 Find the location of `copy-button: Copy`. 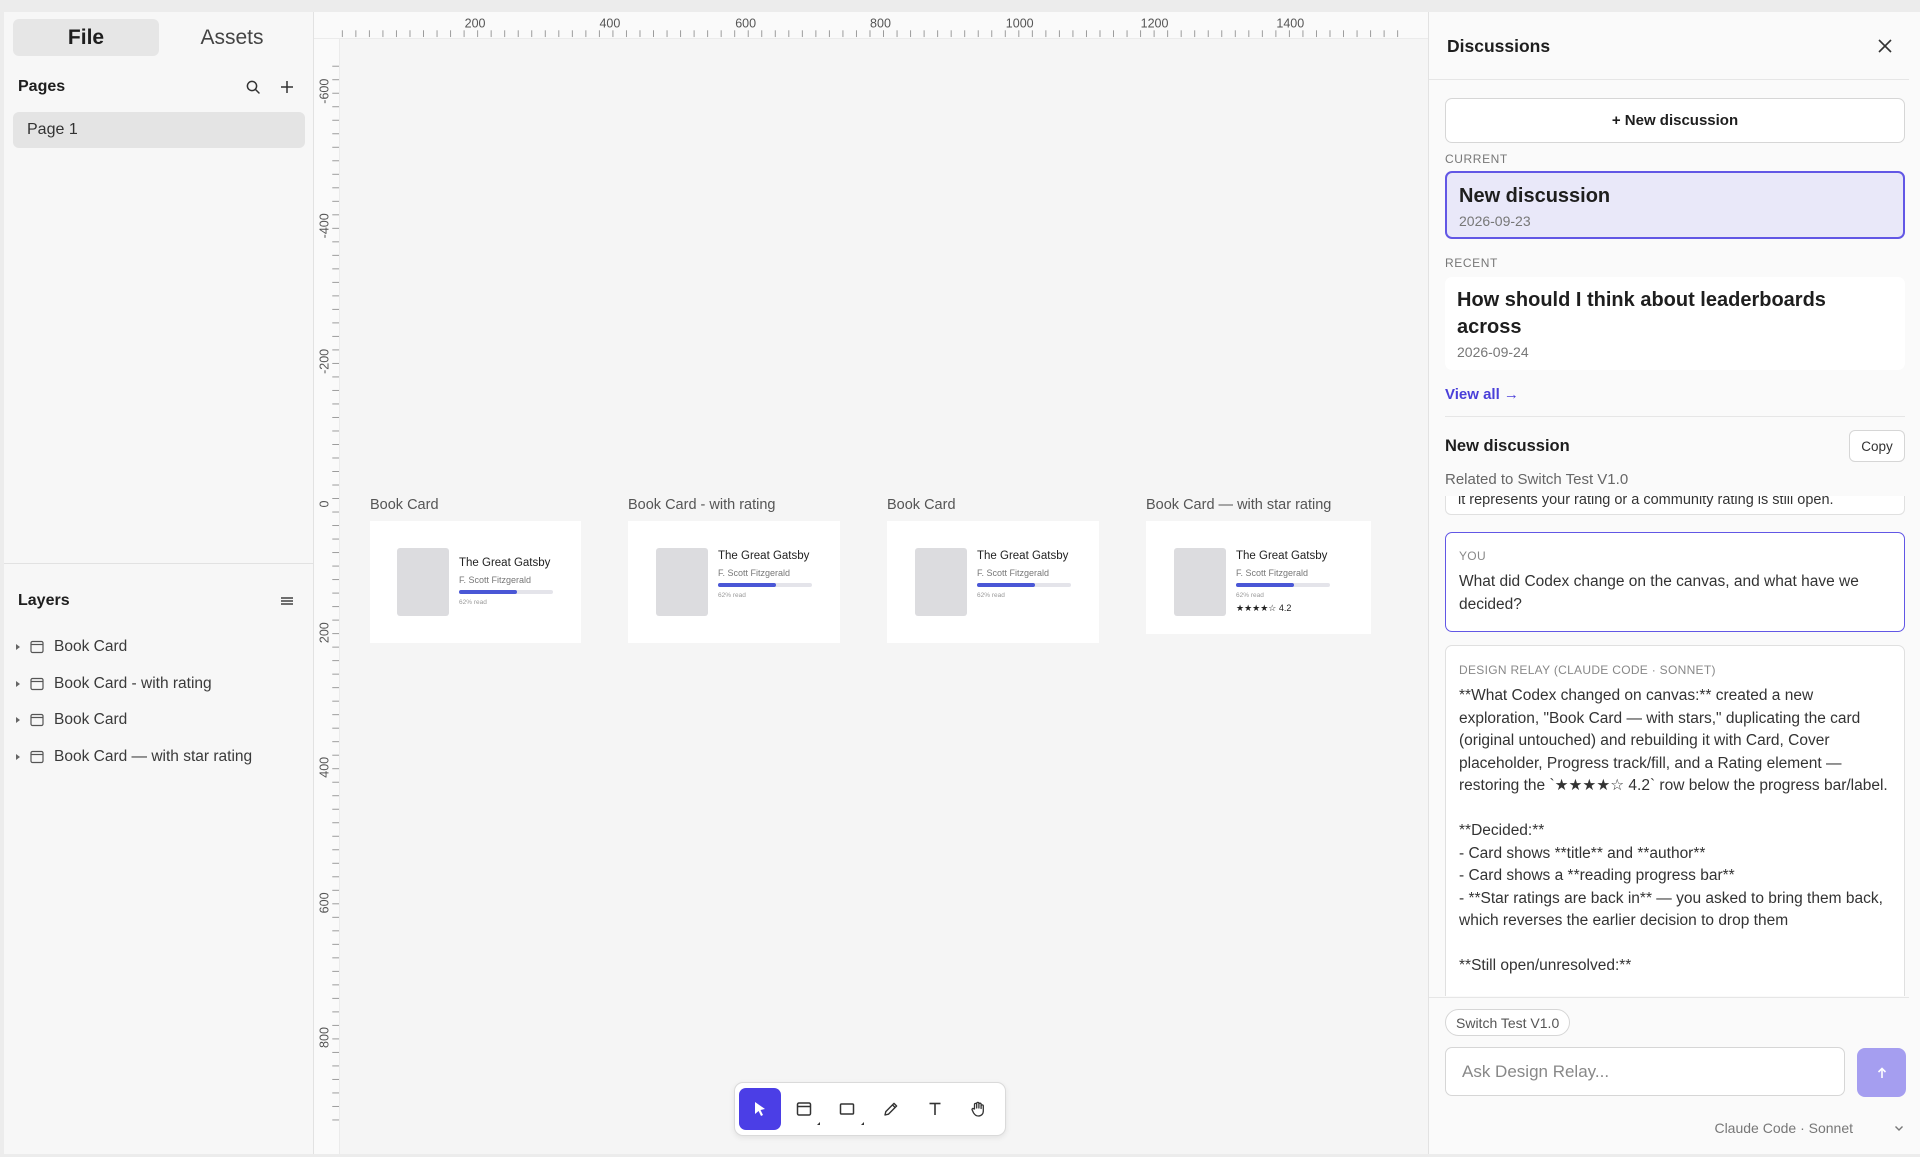

copy-button: Copy is located at coordinates (1877, 446).